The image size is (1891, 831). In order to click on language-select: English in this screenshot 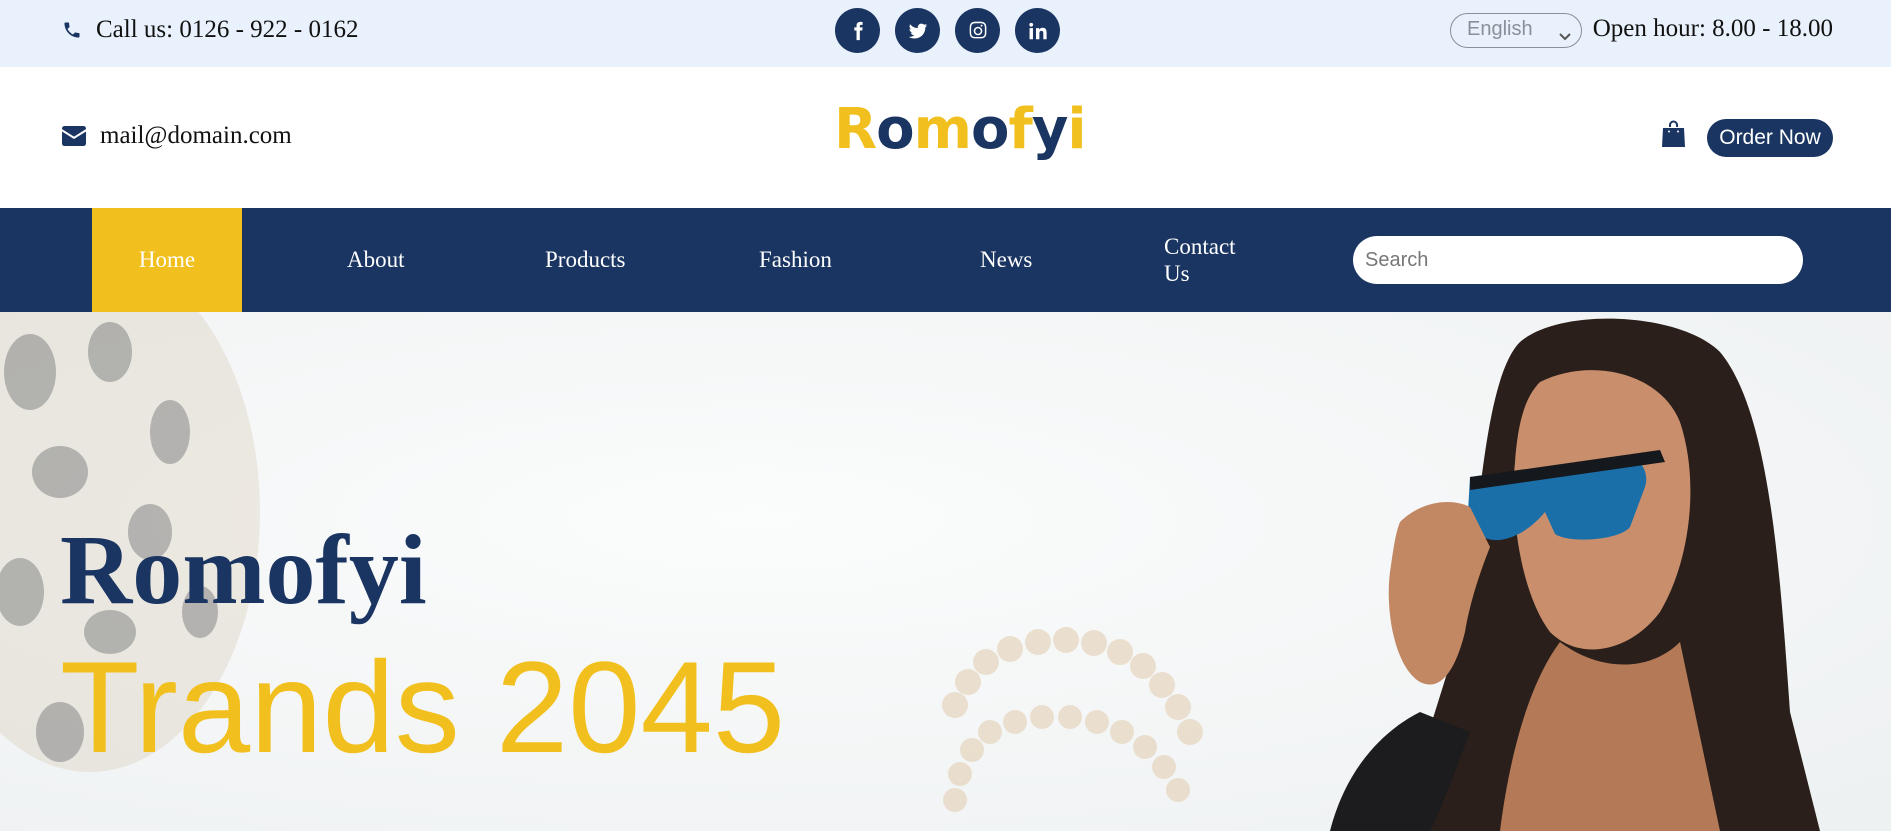, I will do `click(1516, 30)`.